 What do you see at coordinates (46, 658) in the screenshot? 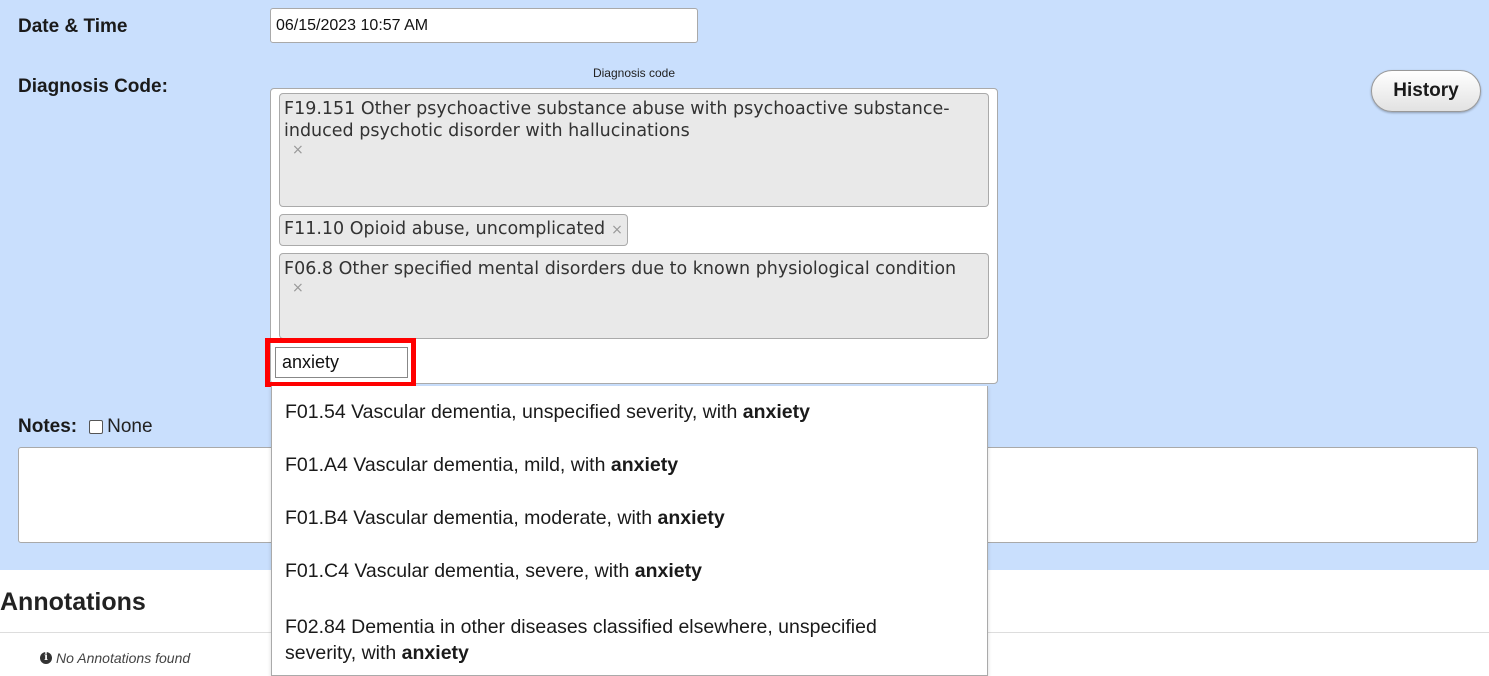
I see `info-circle-icon: i` at bounding box center [46, 658].